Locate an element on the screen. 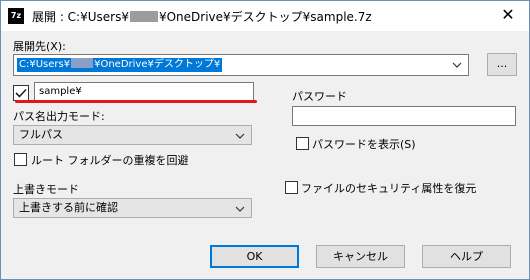  eliminate-duplication-label: ルート フォルダーの重複を回避 is located at coordinates (110, 160).